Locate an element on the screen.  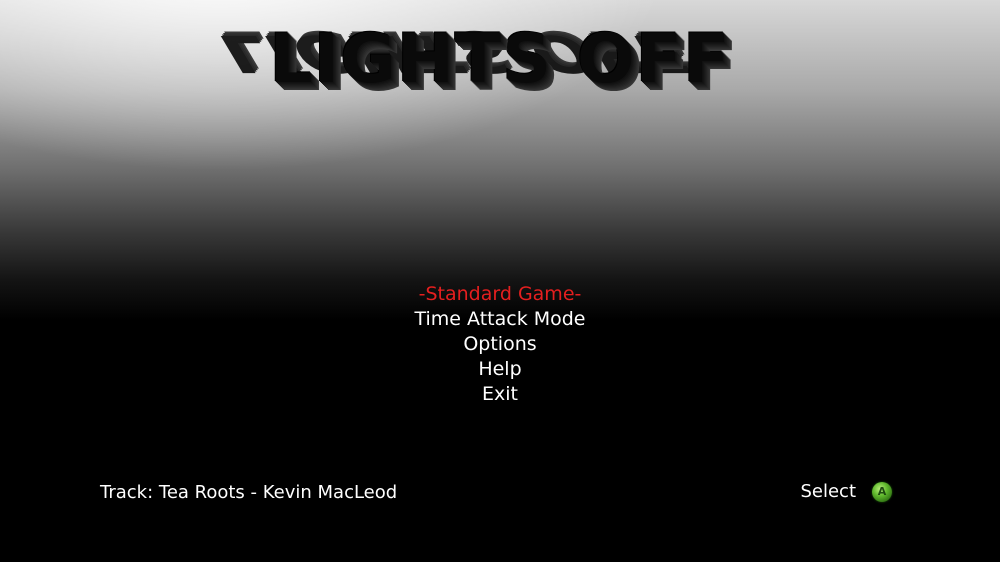
game-title: LIGHTS OFF is located at coordinates (500, 59).